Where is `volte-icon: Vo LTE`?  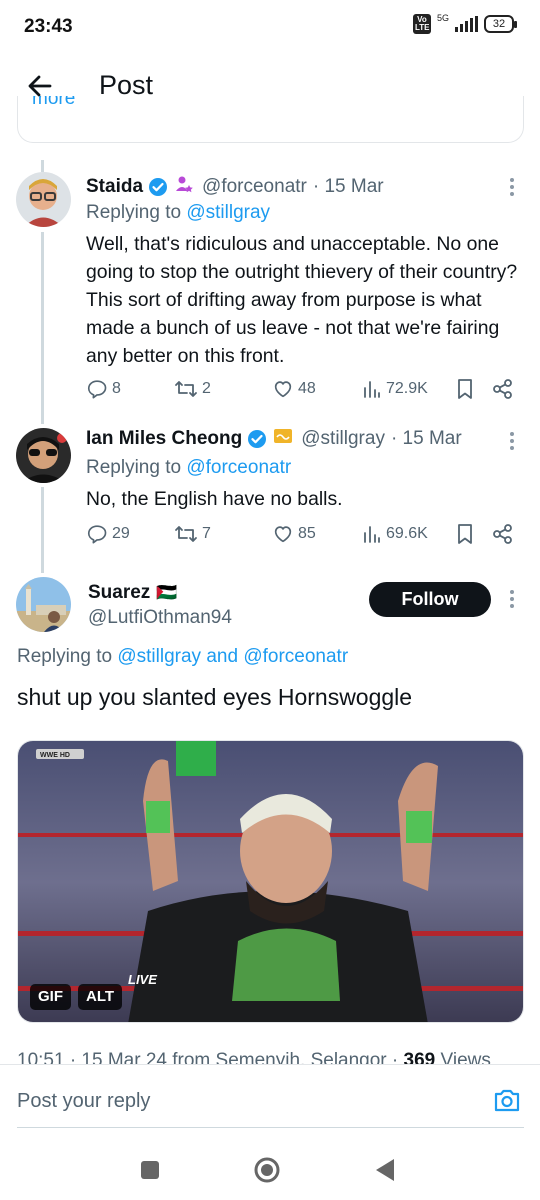 volte-icon: Vo LTE is located at coordinates (421, 24).